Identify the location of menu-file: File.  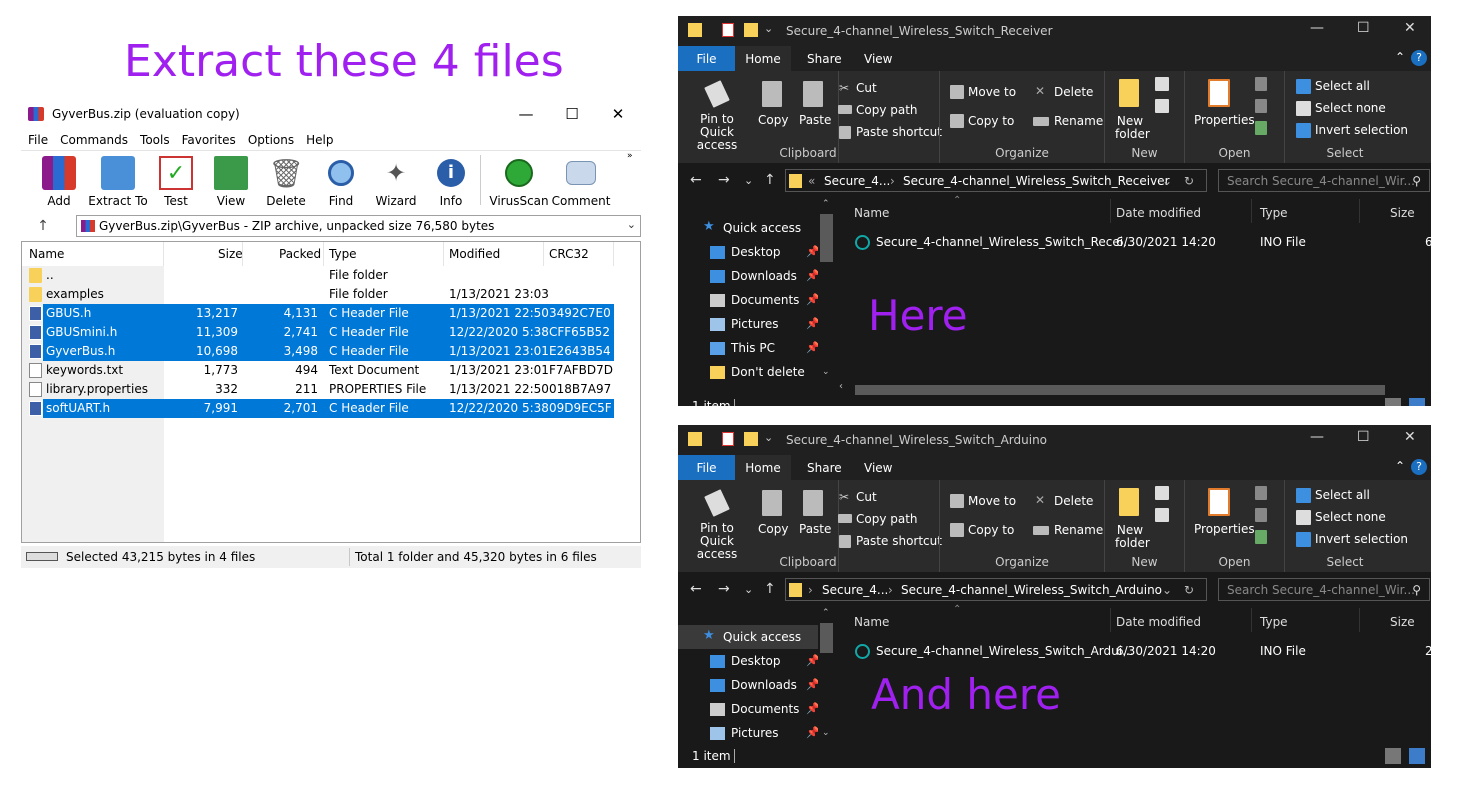
(38, 140).